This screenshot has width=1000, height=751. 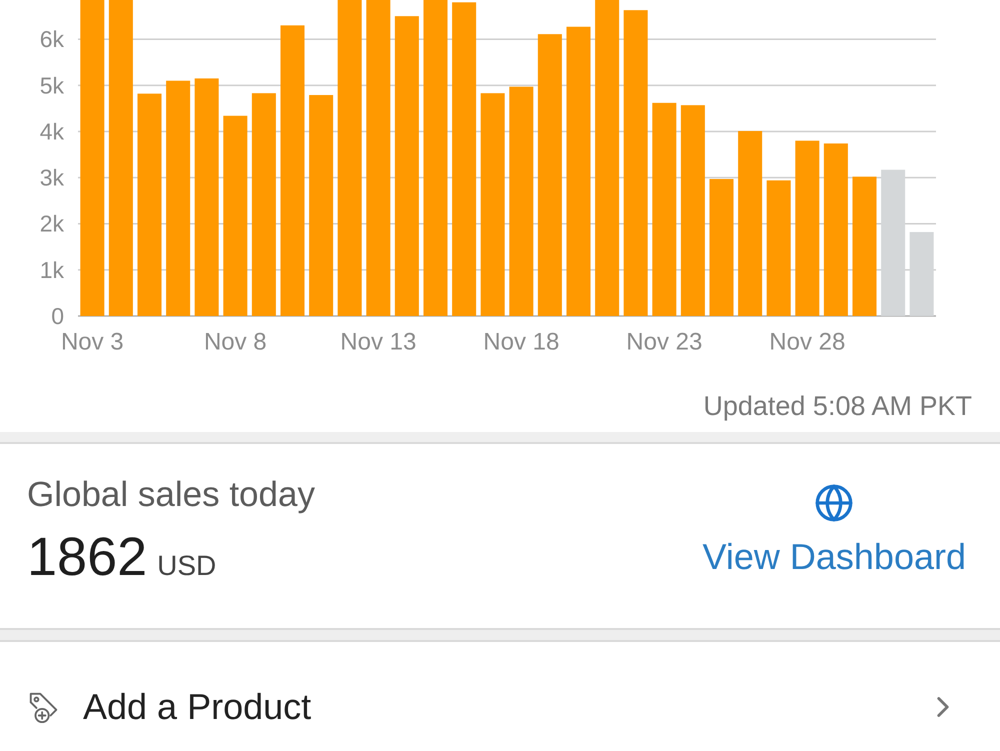 What do you see at coordinates (500, 696) in the screenshot?
I see `add-product-item: Add a Product` at bounding box center [500, 696].